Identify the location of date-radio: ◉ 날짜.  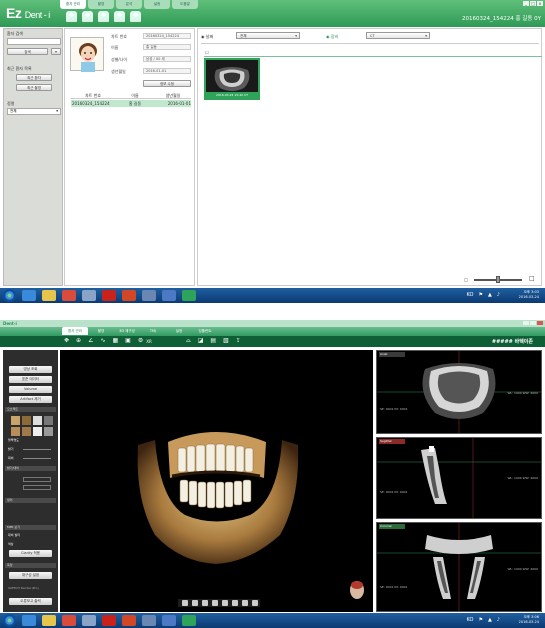
(207, 36).